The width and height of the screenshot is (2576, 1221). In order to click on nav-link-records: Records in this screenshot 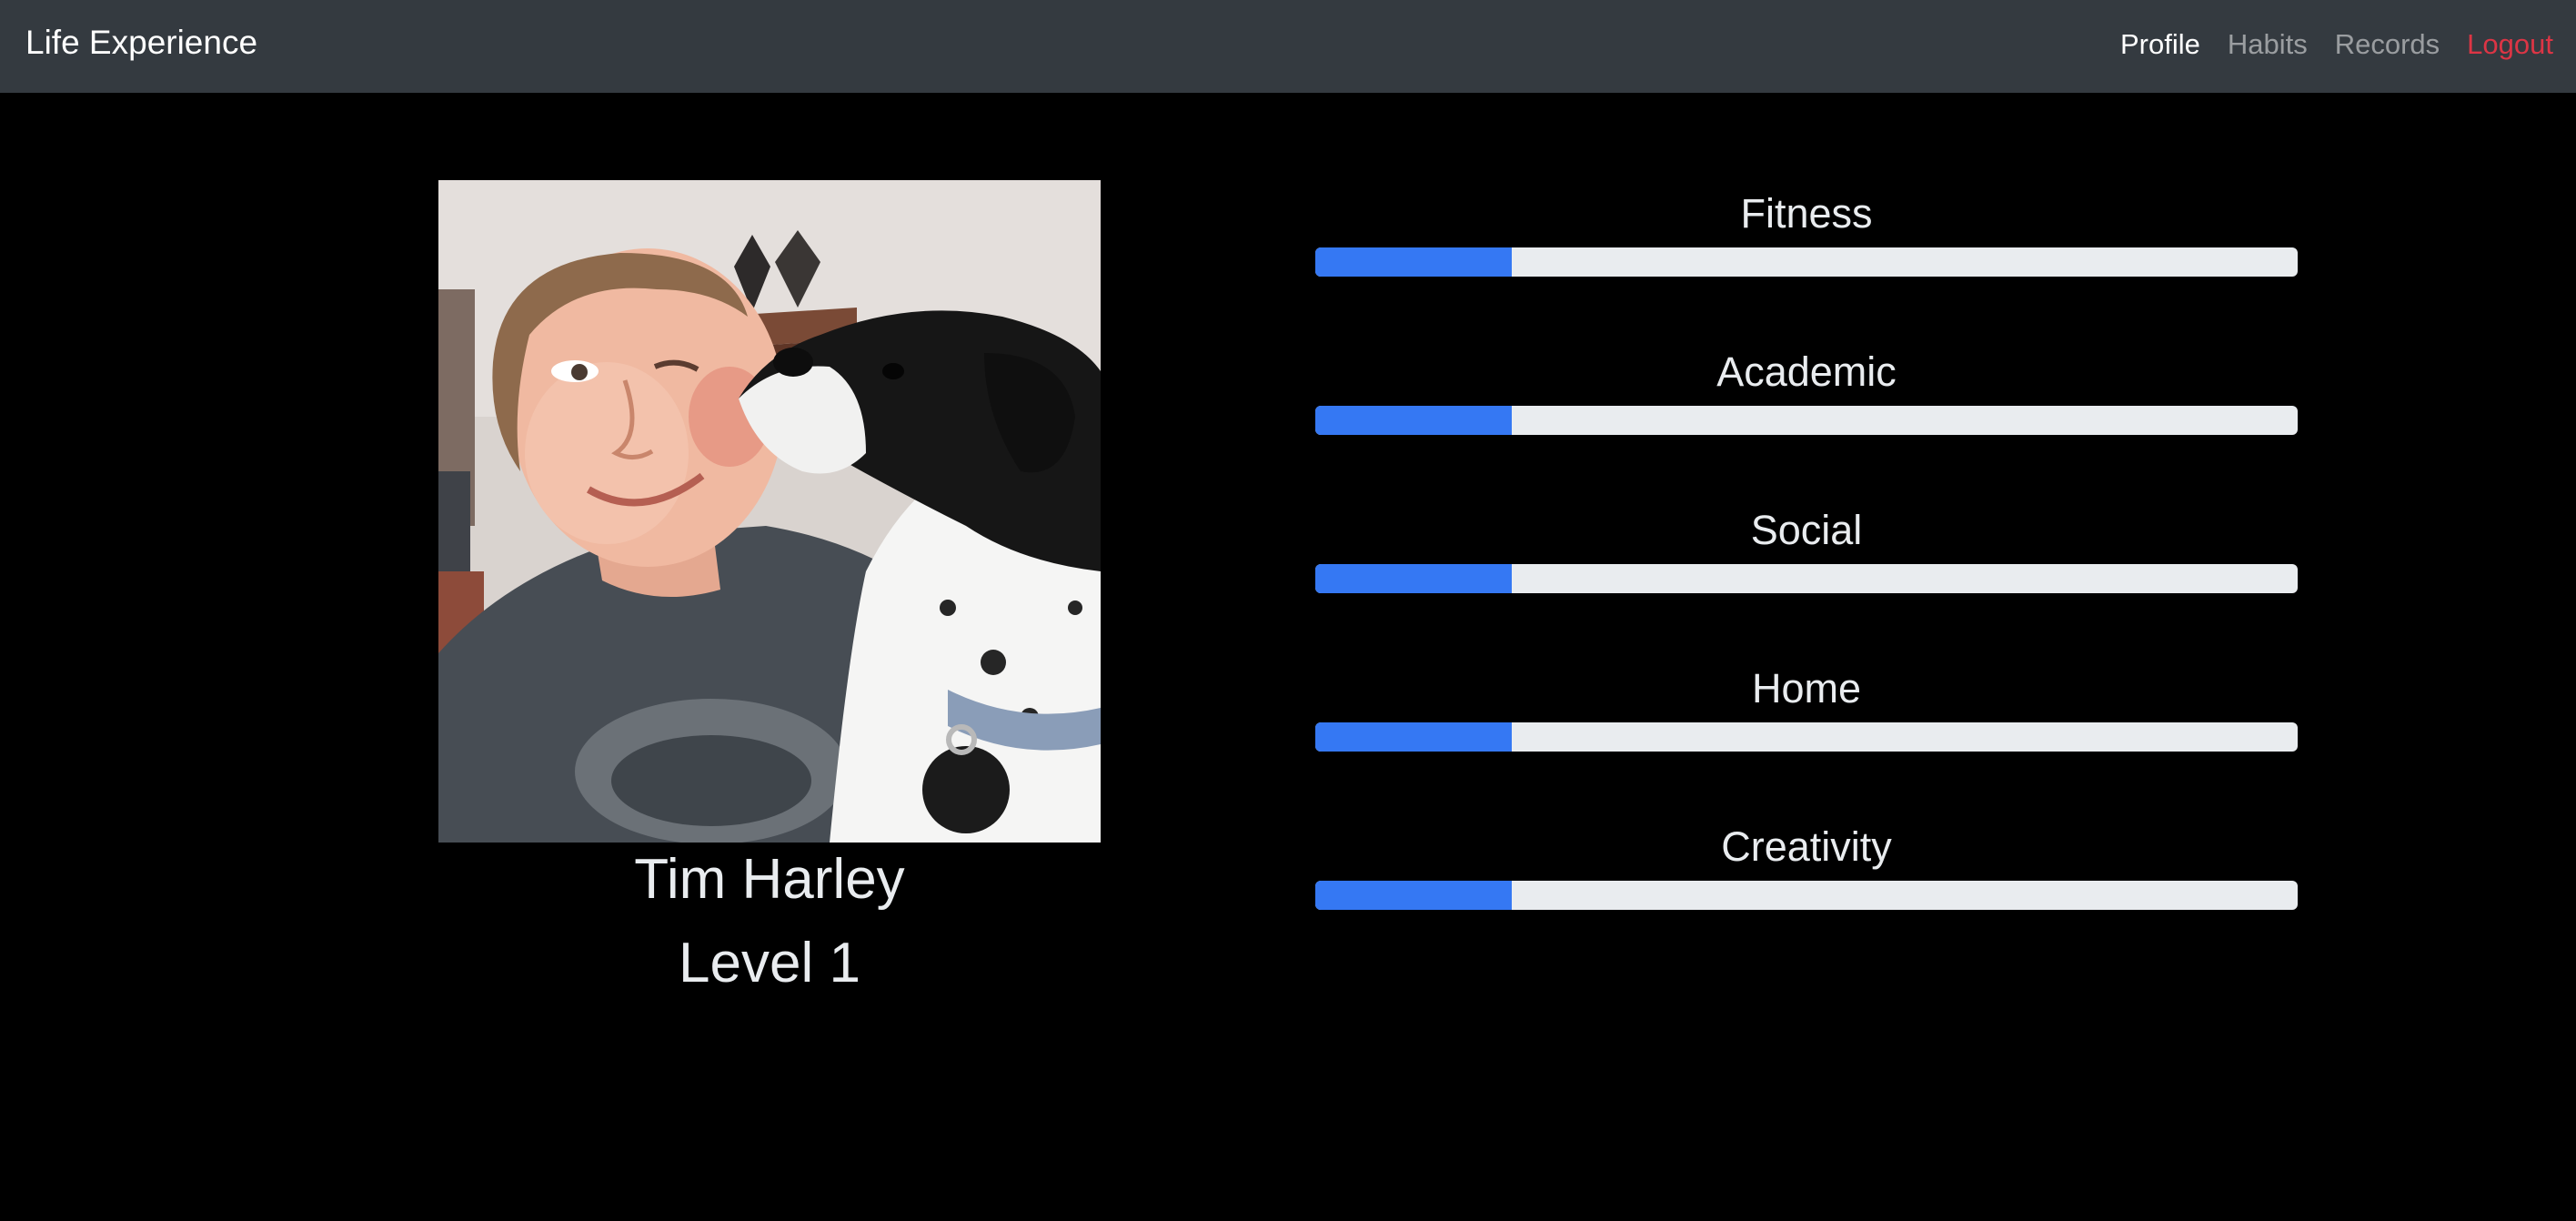, I will do `click(2387, 47)`.